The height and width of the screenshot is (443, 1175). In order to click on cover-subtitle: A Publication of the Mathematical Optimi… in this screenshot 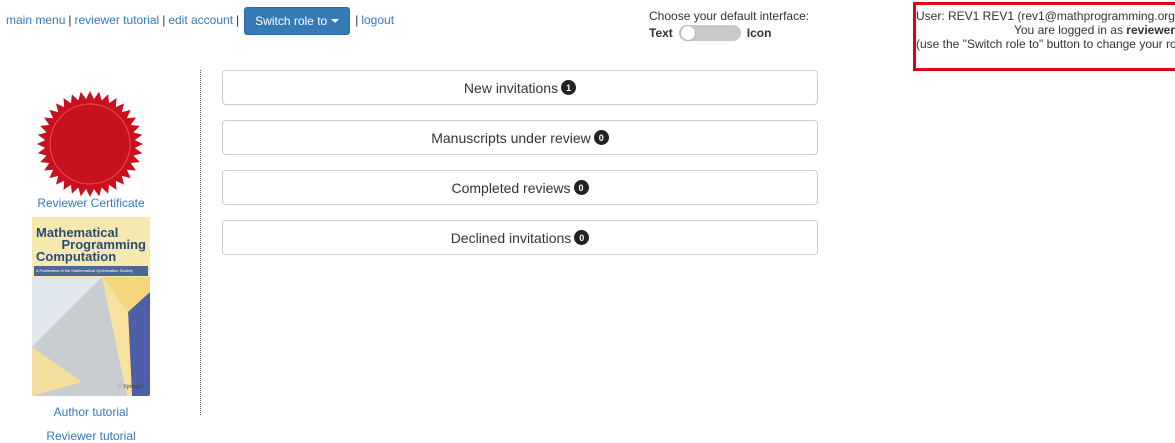, I will do `click(91, 271)`.